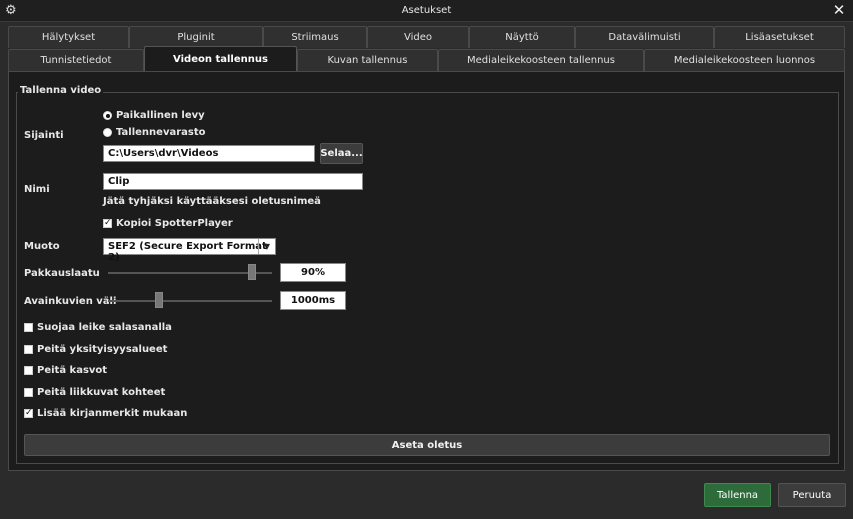 The image size is (853, 519). I want to click on radio-local-disk-label: Paikallinen levy, so click(160, 115).